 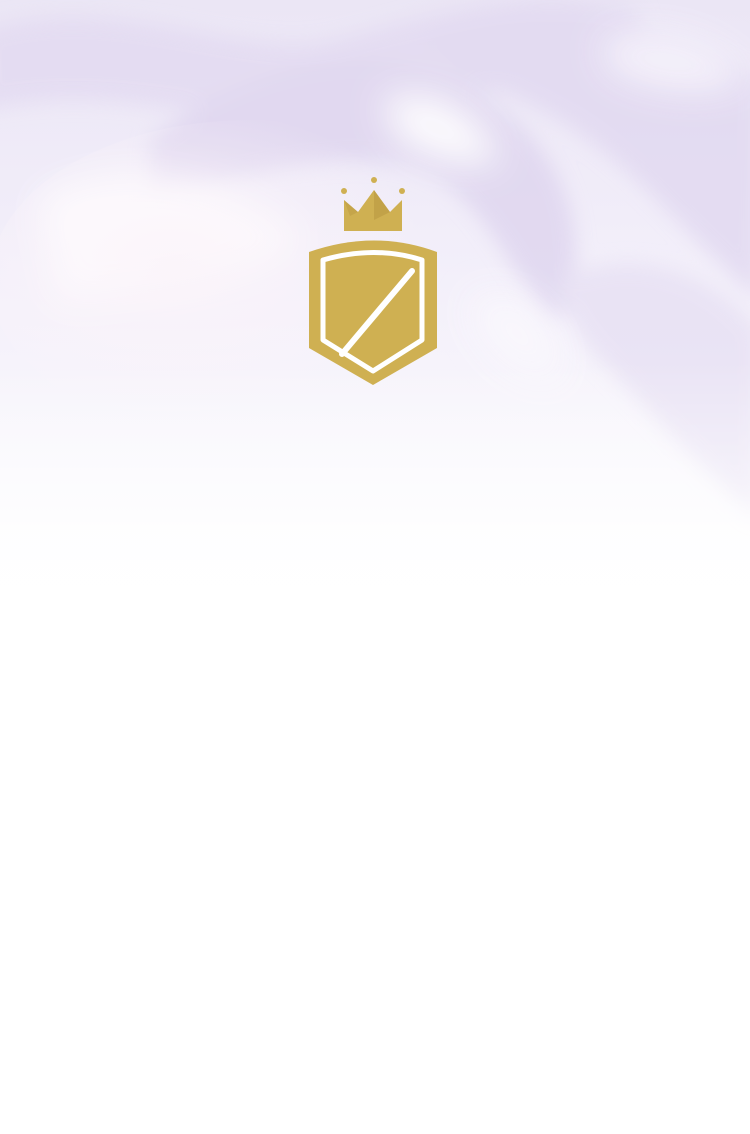 What do you see at coordinates (373, 312) in the screenshot?
I see `shield-icon` at bounding box center [373, 312].